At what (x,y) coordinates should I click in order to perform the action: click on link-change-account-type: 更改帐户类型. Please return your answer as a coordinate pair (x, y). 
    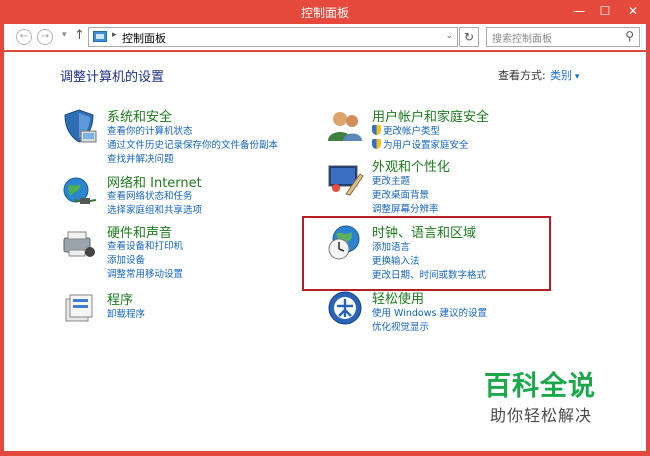
    Looking at the image, I should click on (406, 130).